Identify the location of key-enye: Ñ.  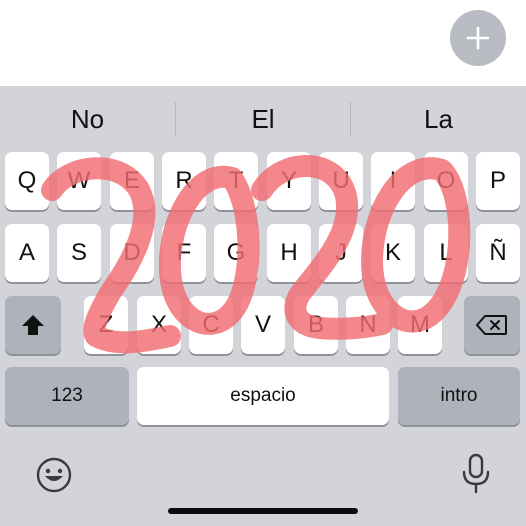
(498, 253).